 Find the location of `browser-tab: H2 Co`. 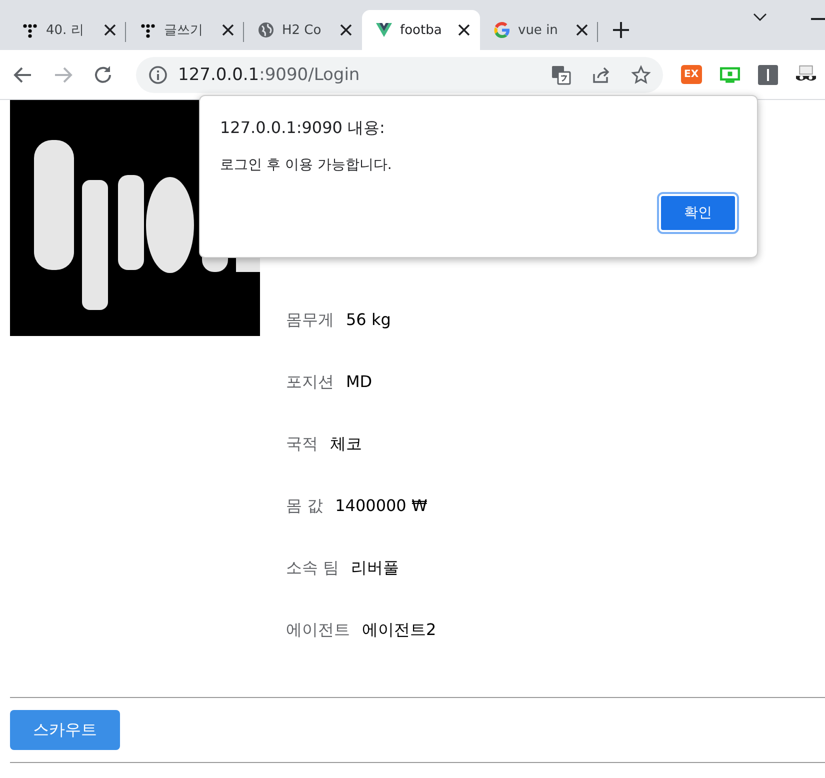

browser-tab: H2 Co is located at coordinates (303, 30).